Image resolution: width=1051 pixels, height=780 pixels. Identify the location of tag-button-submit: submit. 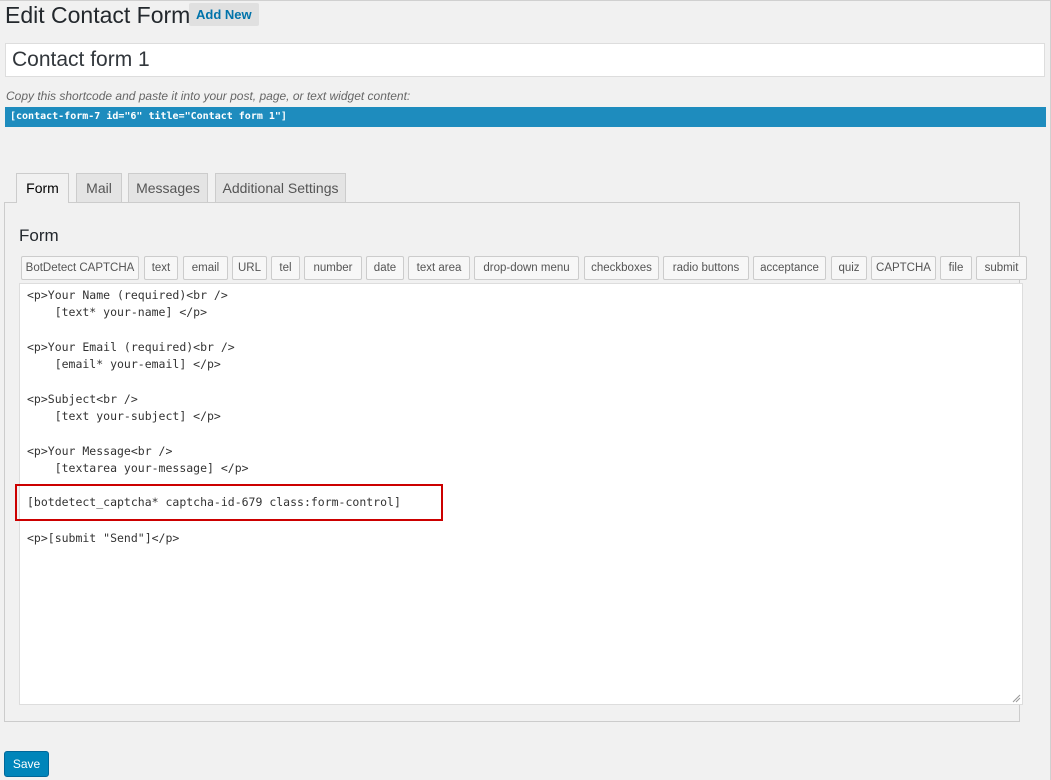
(1001, 268).